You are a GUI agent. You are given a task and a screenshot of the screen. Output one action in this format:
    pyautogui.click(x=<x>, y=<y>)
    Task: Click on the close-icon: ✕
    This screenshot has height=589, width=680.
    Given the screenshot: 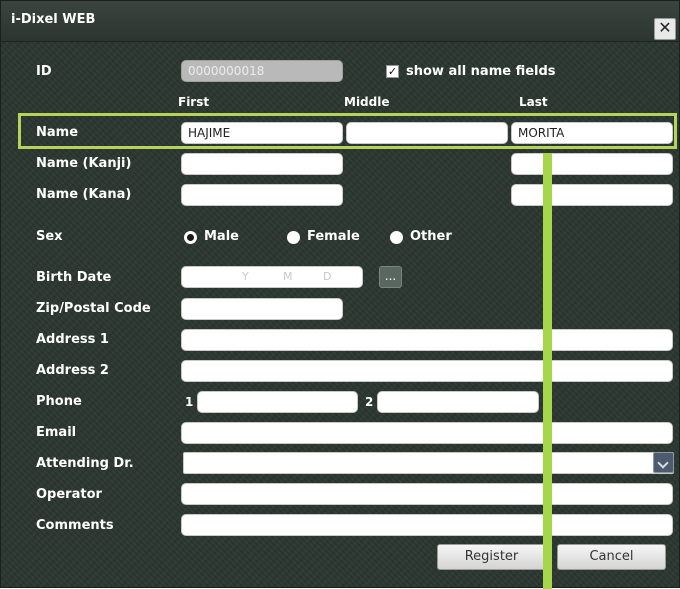 What is the action you would take?
    pyautogui.click(x=665, y=29)
    